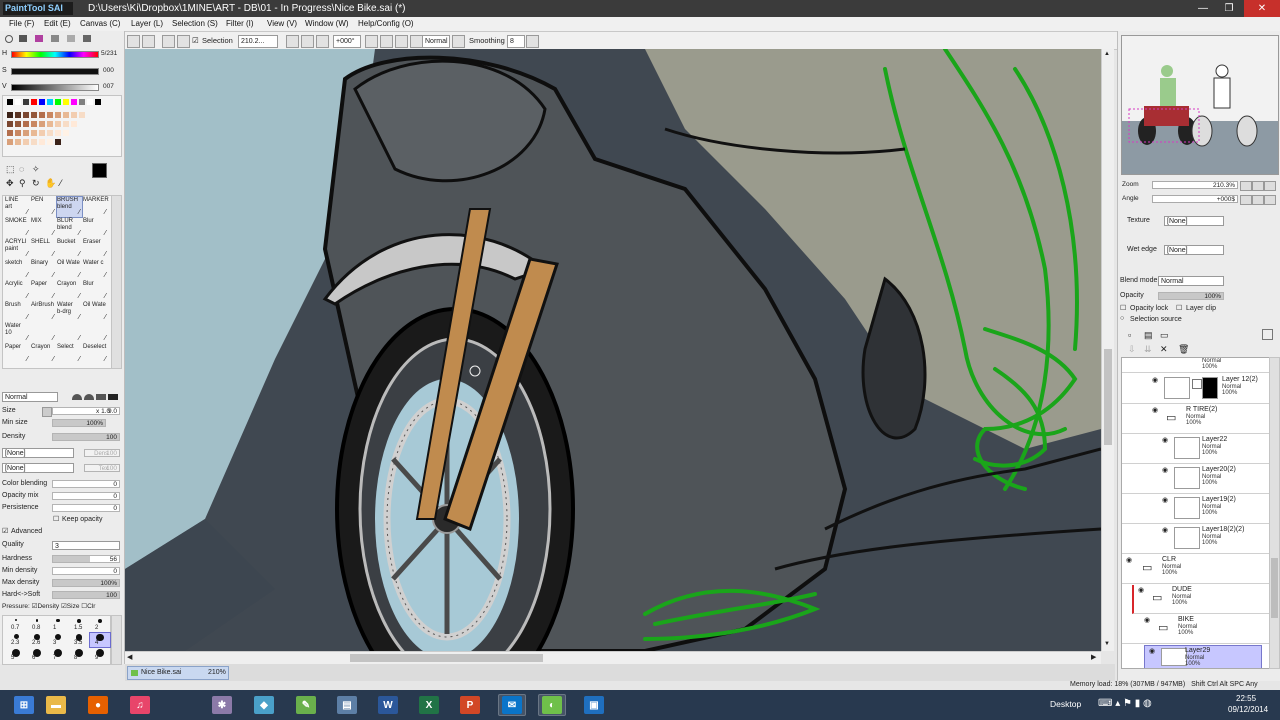  I want to click on brush-blend-mode: Normal, so click(30, 397).